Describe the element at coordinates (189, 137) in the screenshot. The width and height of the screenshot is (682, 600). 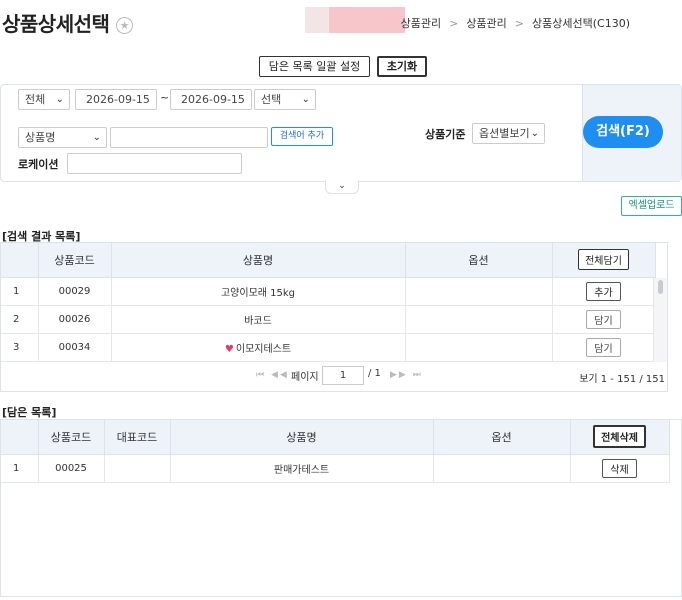
I see `keyword-input` at that location.